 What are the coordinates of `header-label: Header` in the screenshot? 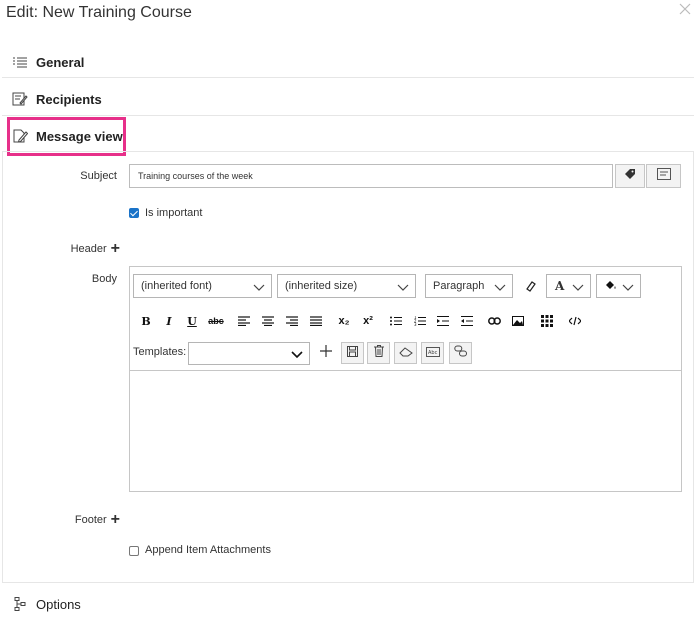 It's located at (88, 249).